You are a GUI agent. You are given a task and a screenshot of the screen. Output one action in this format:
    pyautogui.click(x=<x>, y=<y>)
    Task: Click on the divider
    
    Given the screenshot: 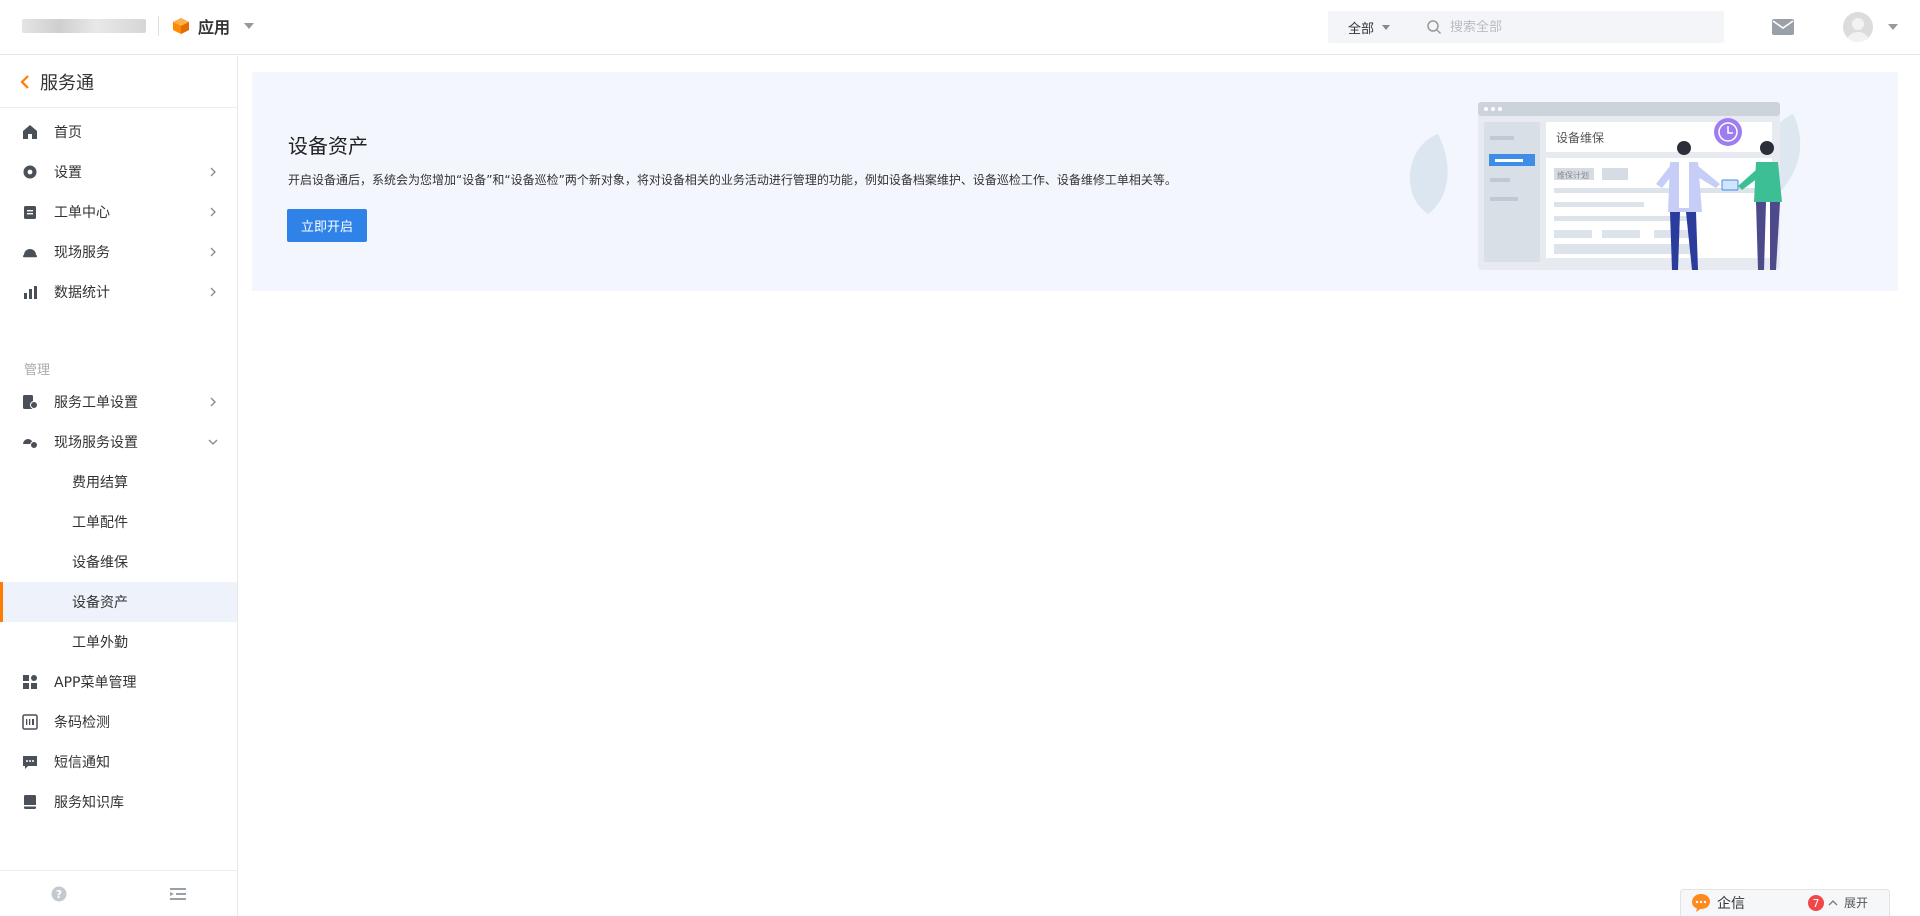 What is the action you would take?
    pyautogui.click(x=158, y=26)
    